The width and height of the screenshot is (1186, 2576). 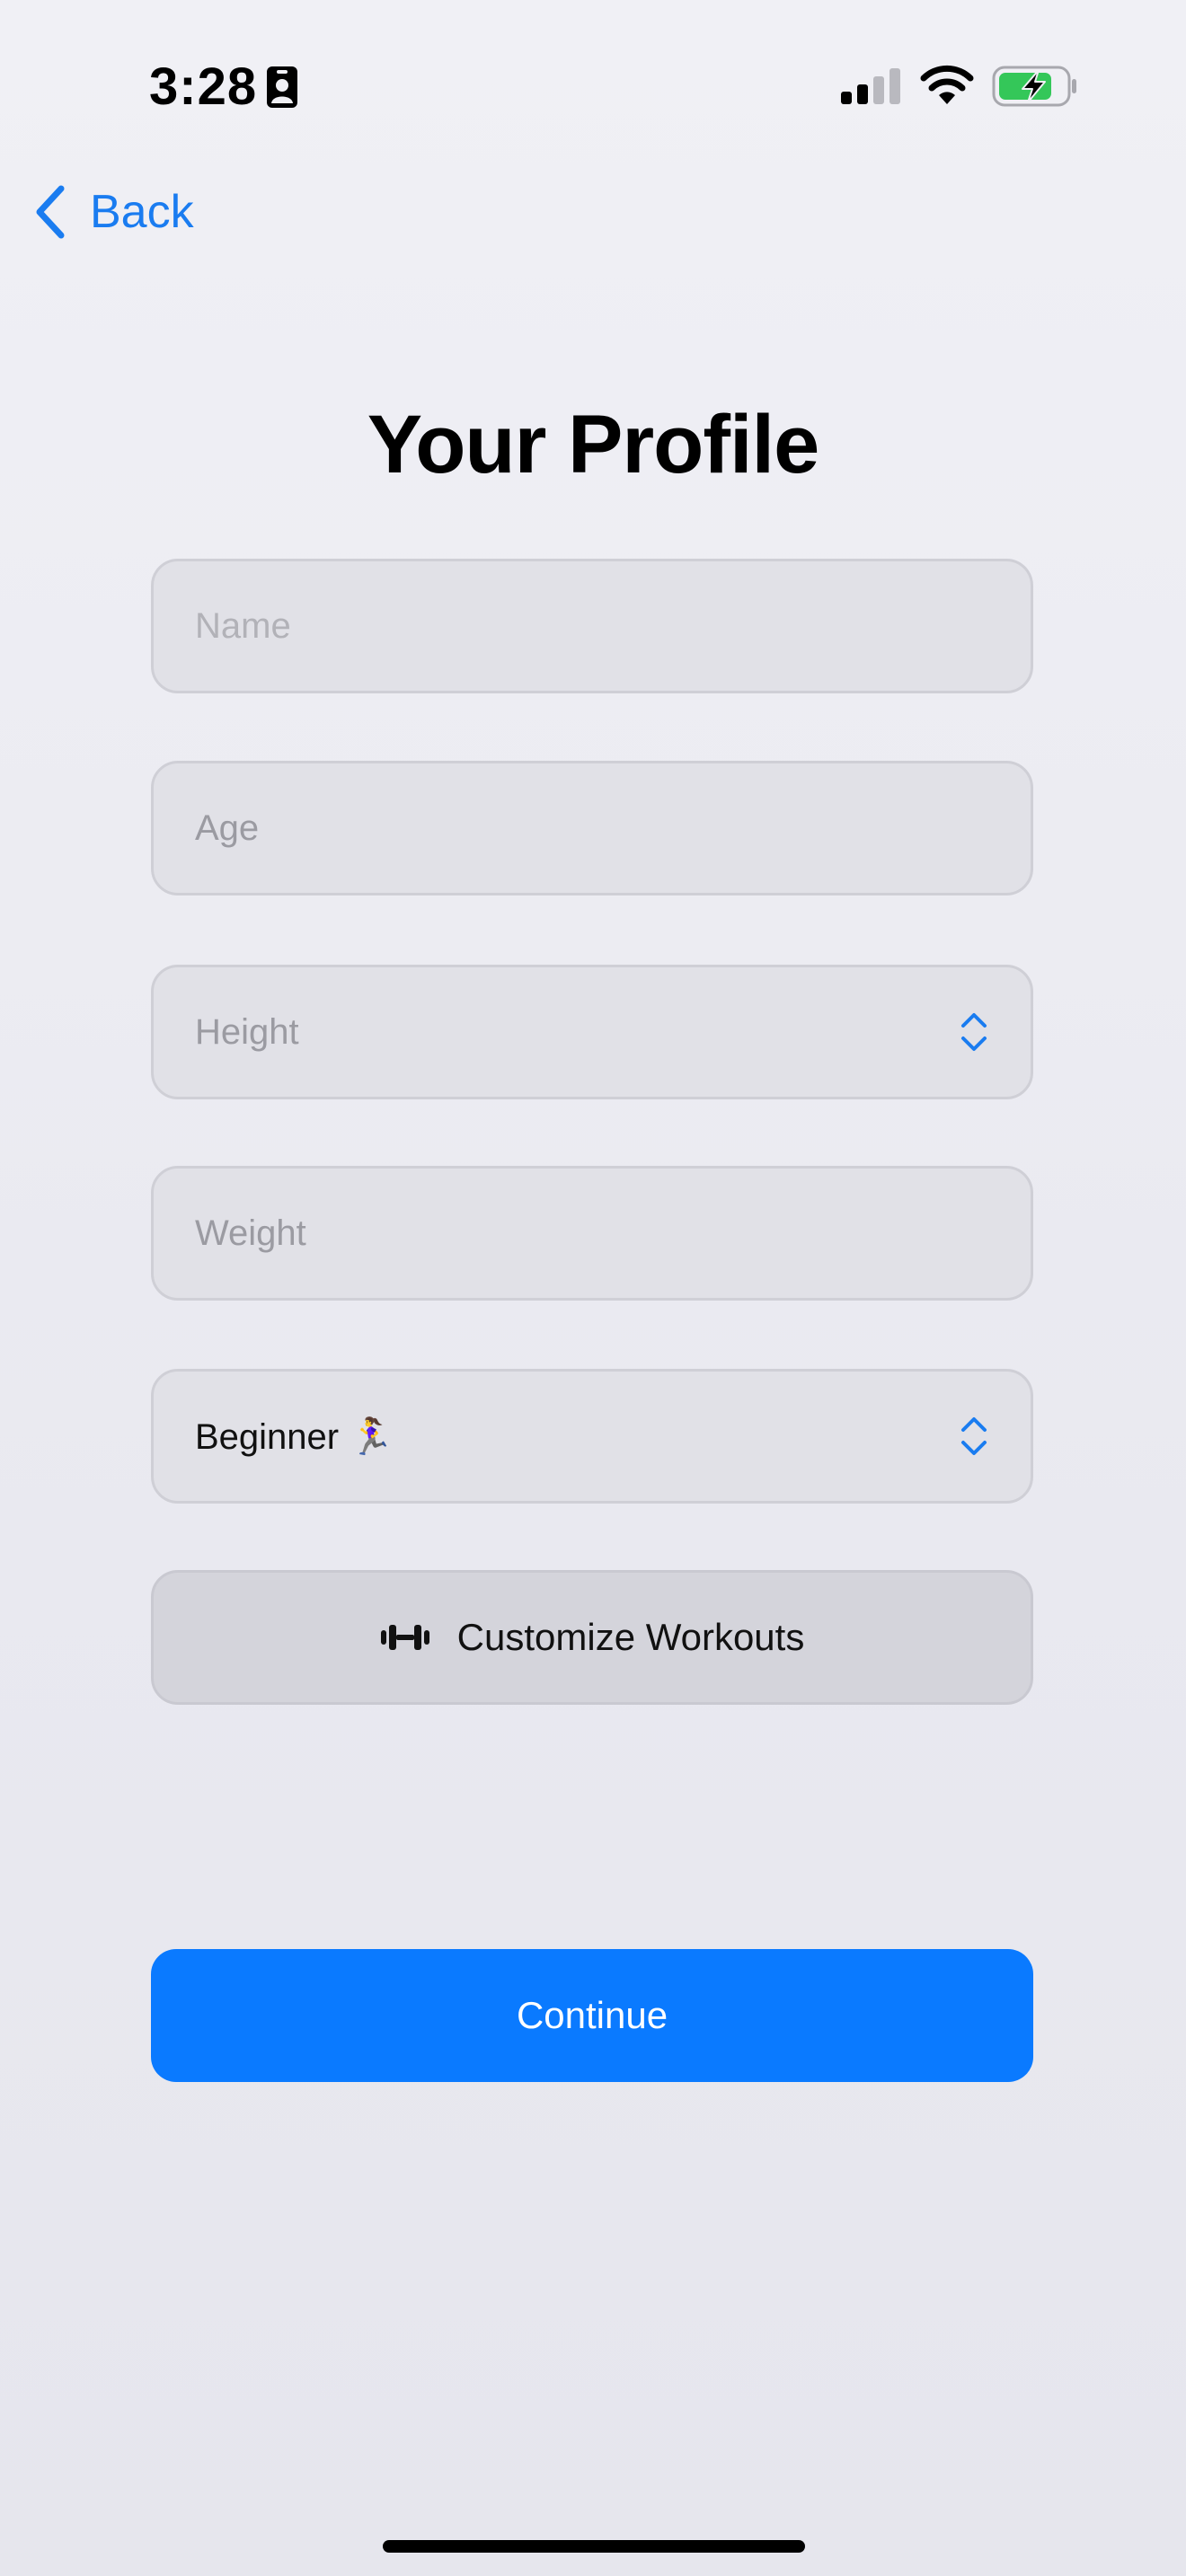 I want to click on status-time: 3:28, so click(x=203, y=86).